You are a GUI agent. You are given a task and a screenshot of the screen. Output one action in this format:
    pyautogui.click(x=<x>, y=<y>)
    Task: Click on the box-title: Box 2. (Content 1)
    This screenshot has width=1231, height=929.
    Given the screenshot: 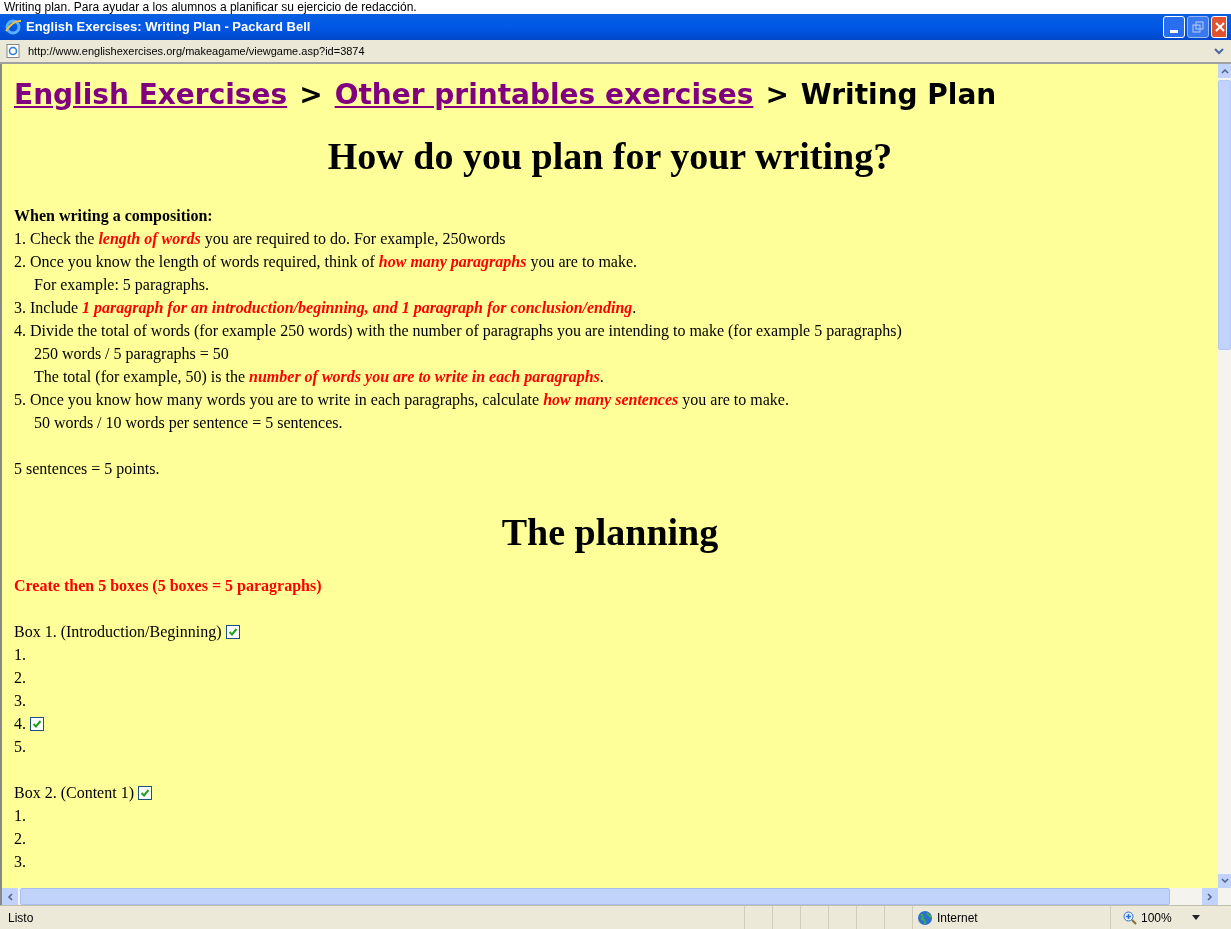 What is the action you would take?
    pyautogui.click(x=74, y=793)
    